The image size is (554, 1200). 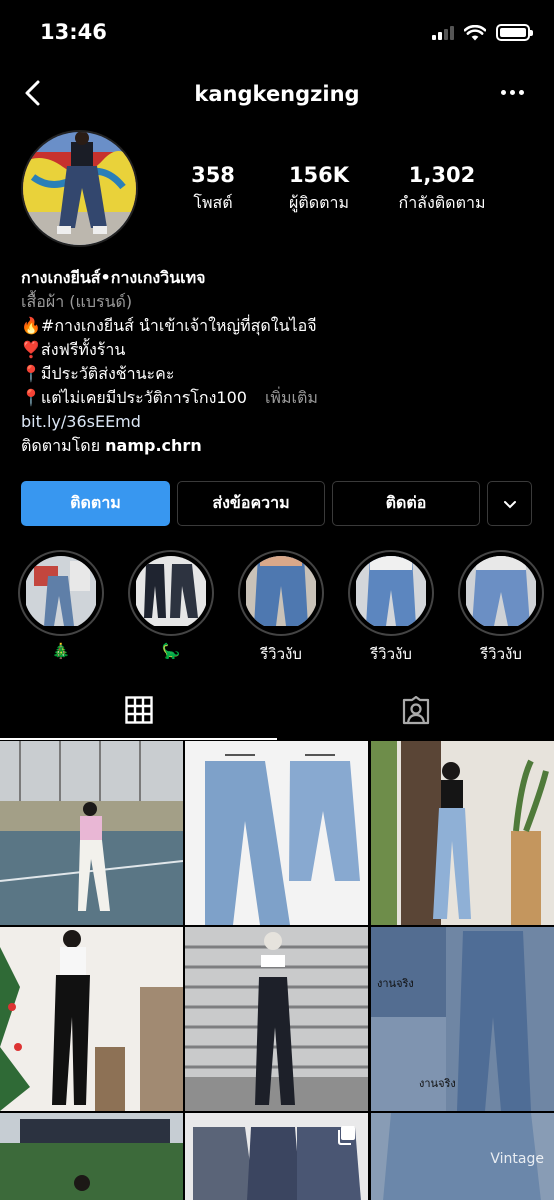 I want to click on following-count: 1,302, so click(x=442, y=175).